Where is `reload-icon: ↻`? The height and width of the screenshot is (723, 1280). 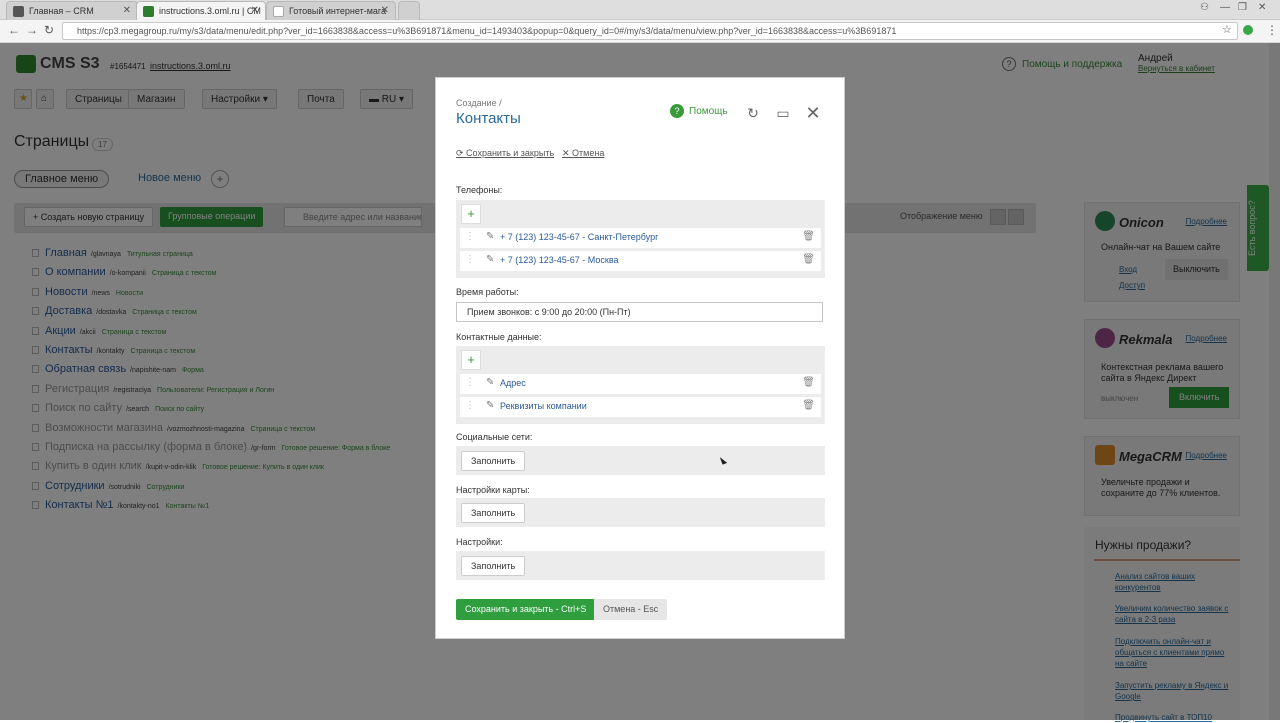 reload-icon: ↻ is located at coordinates (49, 30).